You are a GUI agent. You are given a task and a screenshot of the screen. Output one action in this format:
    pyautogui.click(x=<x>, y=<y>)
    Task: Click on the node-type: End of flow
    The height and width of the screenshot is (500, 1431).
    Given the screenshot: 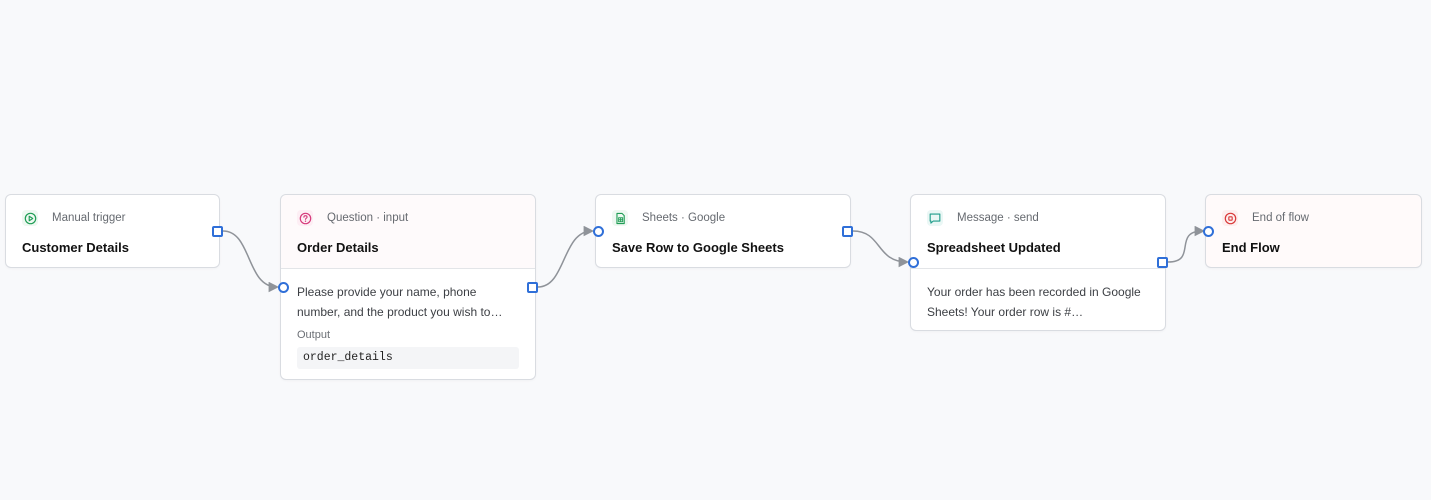 What is the action you would take?
    pyautogui.click(x=1313, y=218)
    